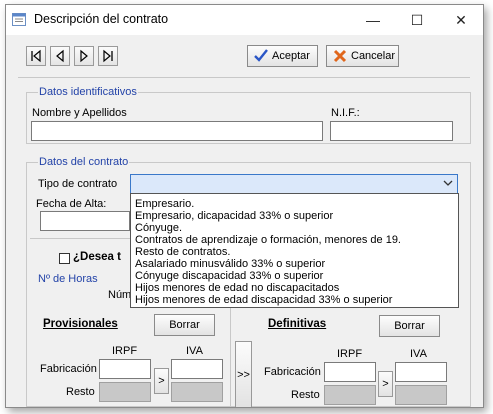 The image size is (493, 414). I want to click on definitivas-title: Definitivas, so click(297, 324).